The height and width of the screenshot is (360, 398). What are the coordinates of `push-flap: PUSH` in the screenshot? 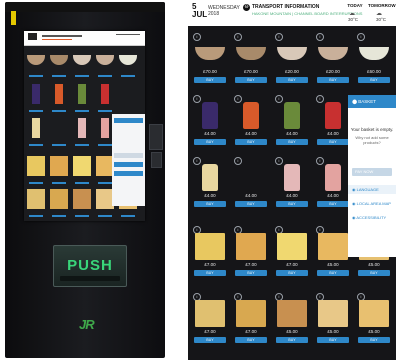 It's located at (90, 266).